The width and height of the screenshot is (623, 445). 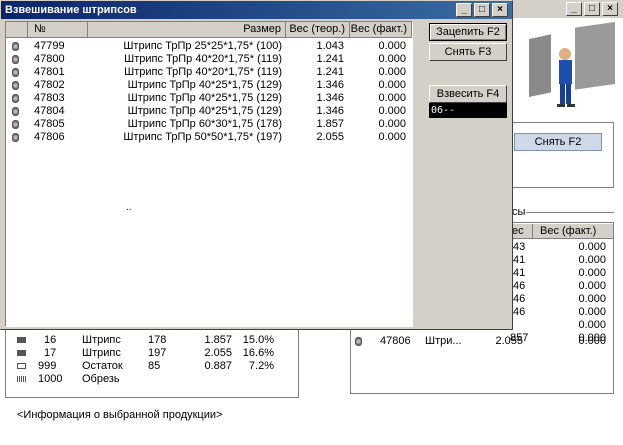 What do you see at coordinates (519, 212) in the screenshot?
I see `bg-right-group-label: сы` at bounding box center [519, 212].